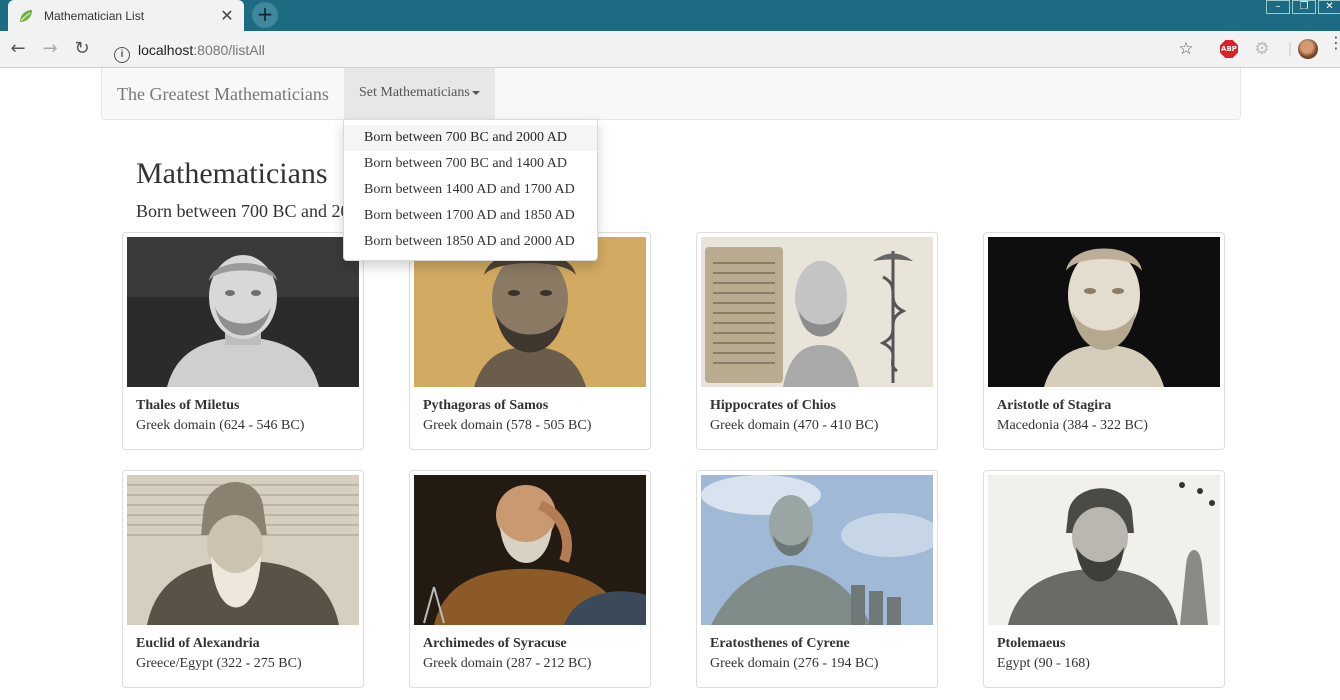 The width and height of the screenshot is (1340, 700). What do you see at coordinates (229, 50) in the screenshot?
I see `url-path: :8080/listAll` at bounding box center [229, 50].